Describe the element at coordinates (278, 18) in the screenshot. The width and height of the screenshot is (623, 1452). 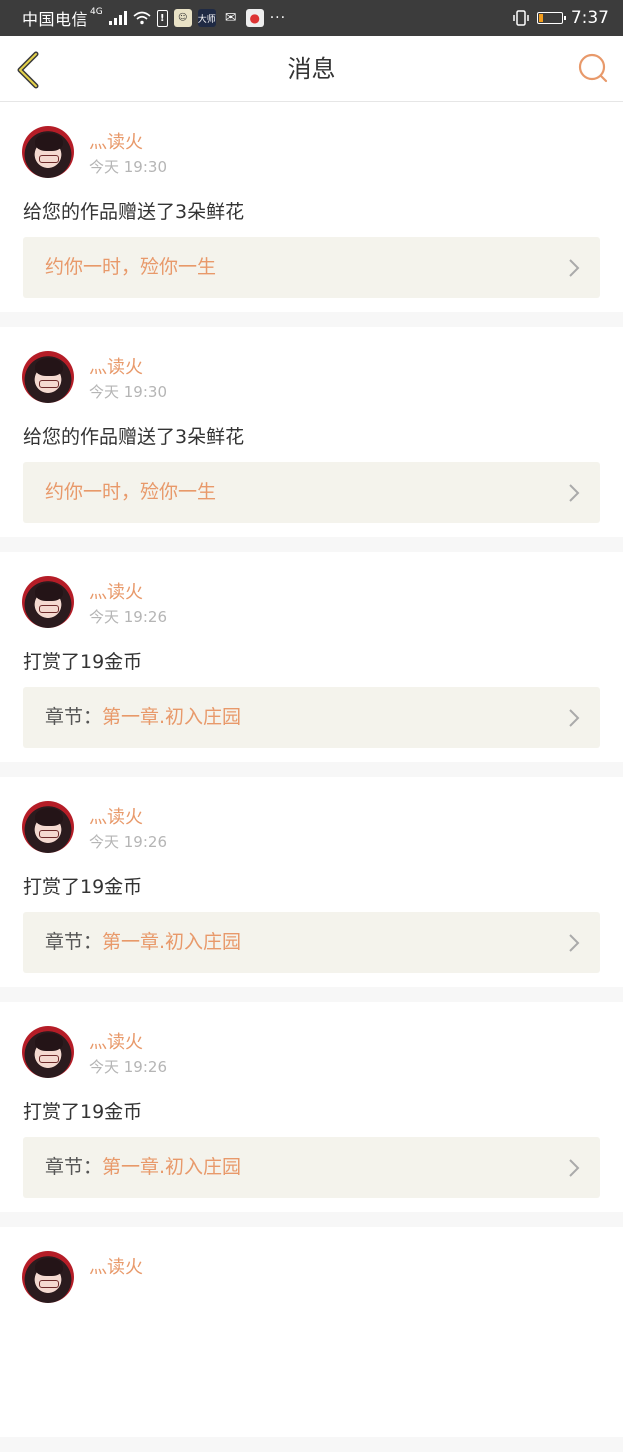
I see `more-notifications-icon: ···` at that location.